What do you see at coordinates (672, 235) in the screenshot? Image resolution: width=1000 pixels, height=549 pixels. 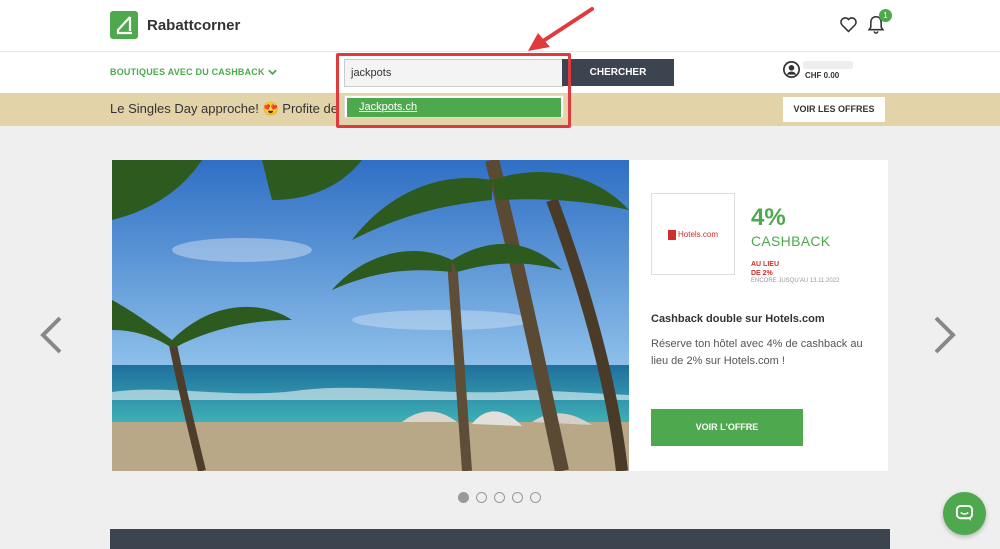 I see `hotels-logo-icon` at bounding box center [672, 235].